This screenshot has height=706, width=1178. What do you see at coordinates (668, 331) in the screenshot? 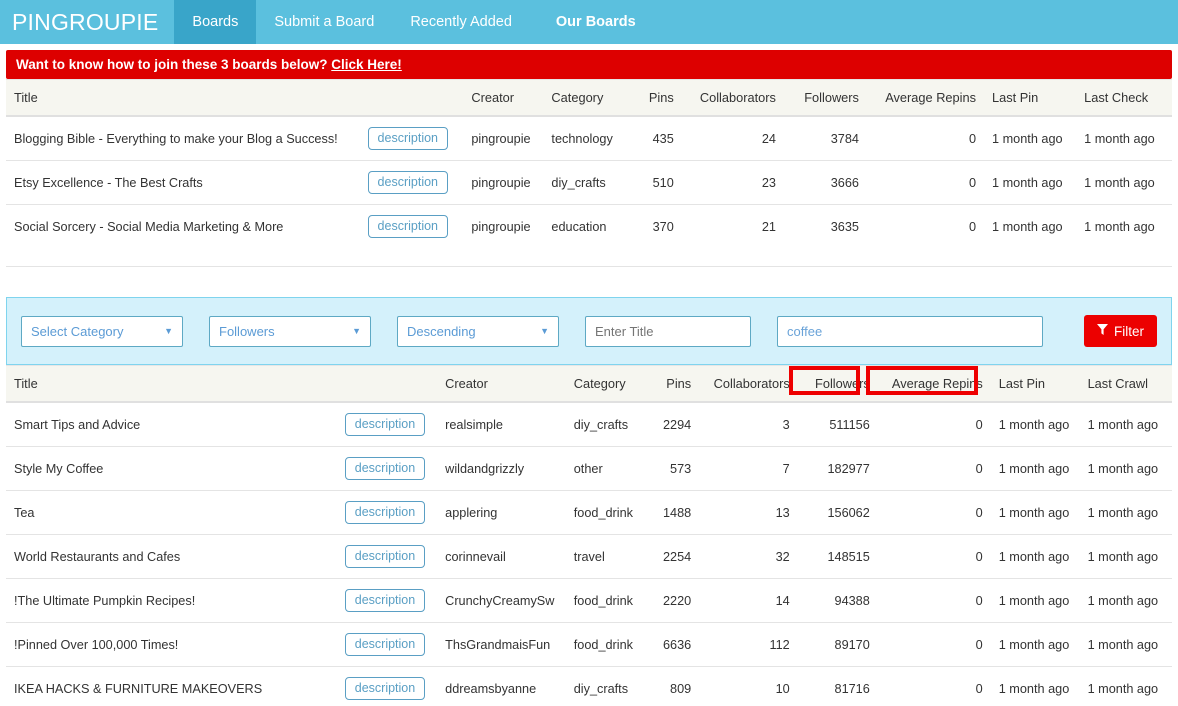
I see `title-search-input` at bounding box center [668, 331].